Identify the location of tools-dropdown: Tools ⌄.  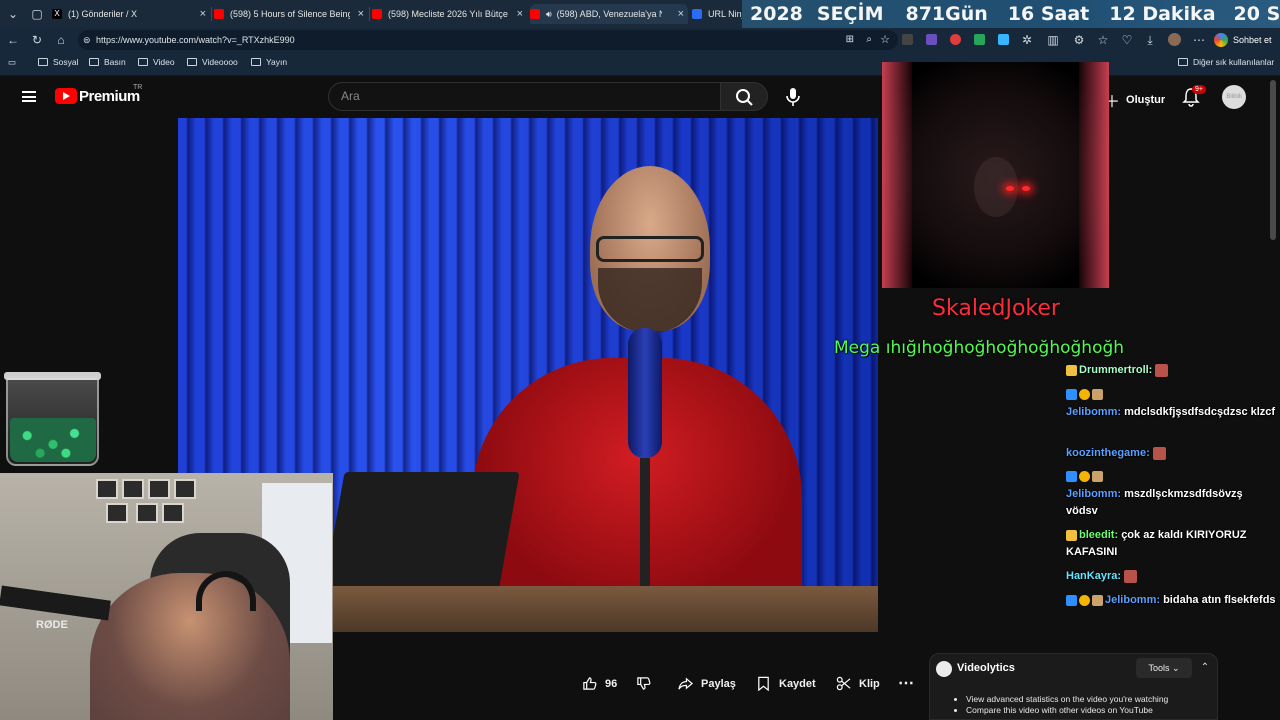
(1164, 668).